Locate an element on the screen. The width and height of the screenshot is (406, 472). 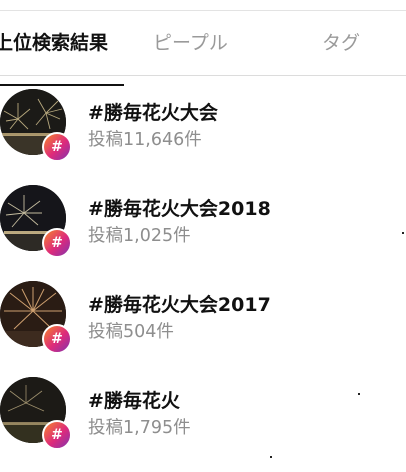
hashtag-title: #勝毎花火大会 is located at coordinates (153, 113).